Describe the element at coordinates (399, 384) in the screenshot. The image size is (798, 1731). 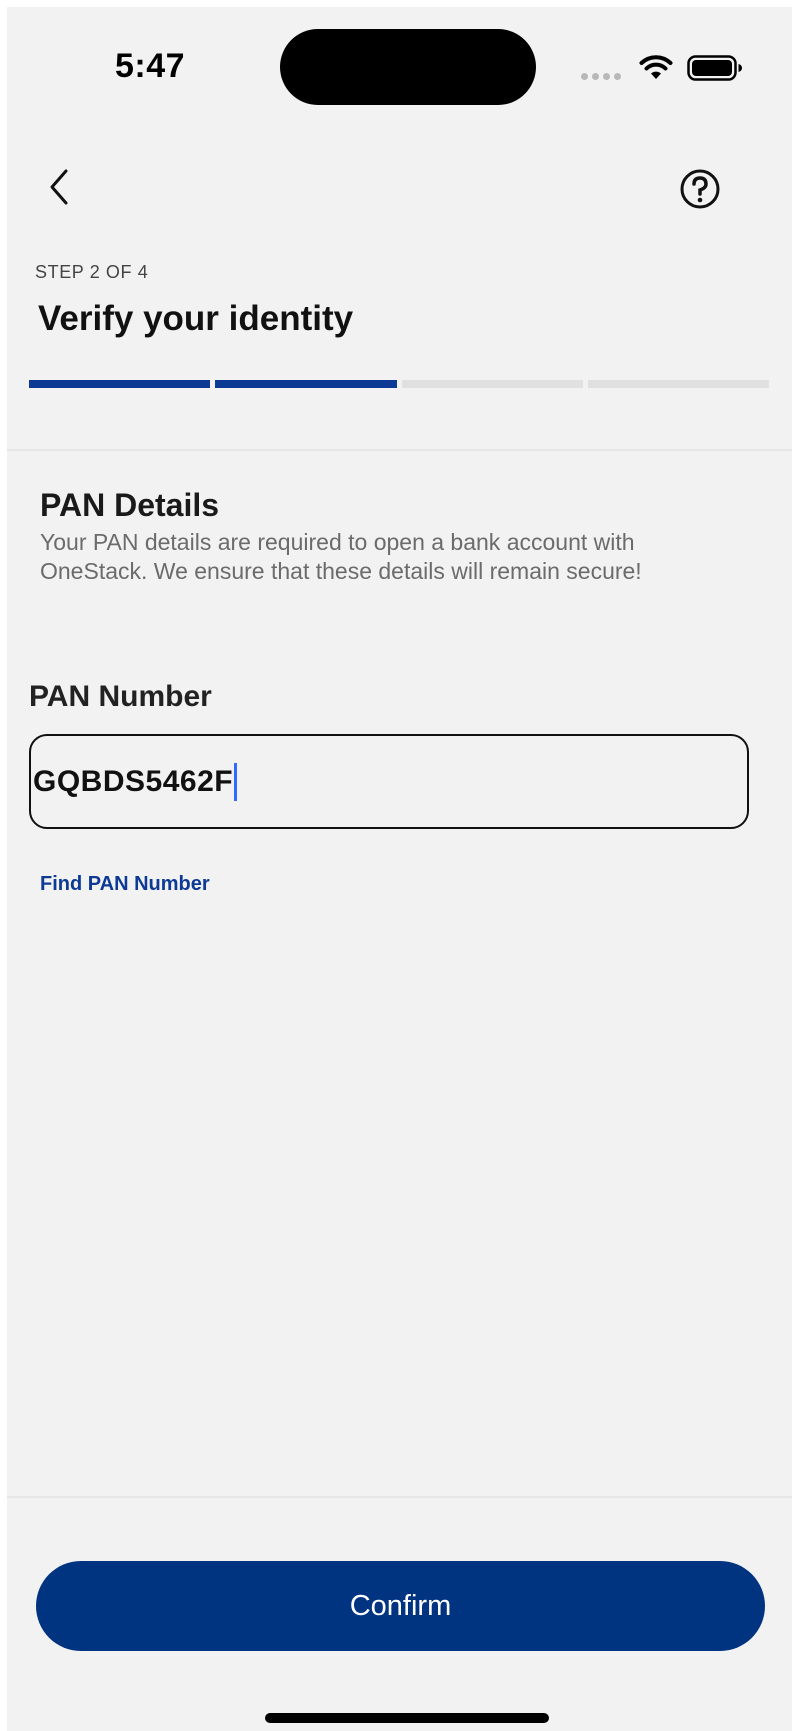
I see `step-progress-bar` at that location.